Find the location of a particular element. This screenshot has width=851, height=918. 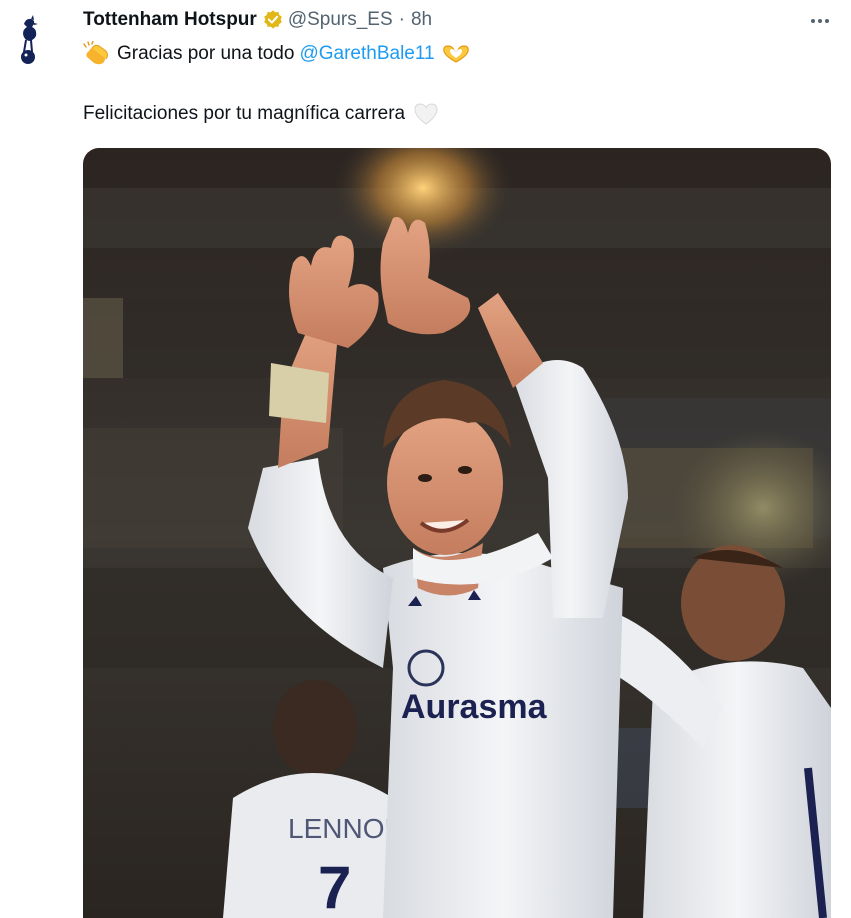

shirt-sponsor: Aurasma is located at coordinates (474, 707).